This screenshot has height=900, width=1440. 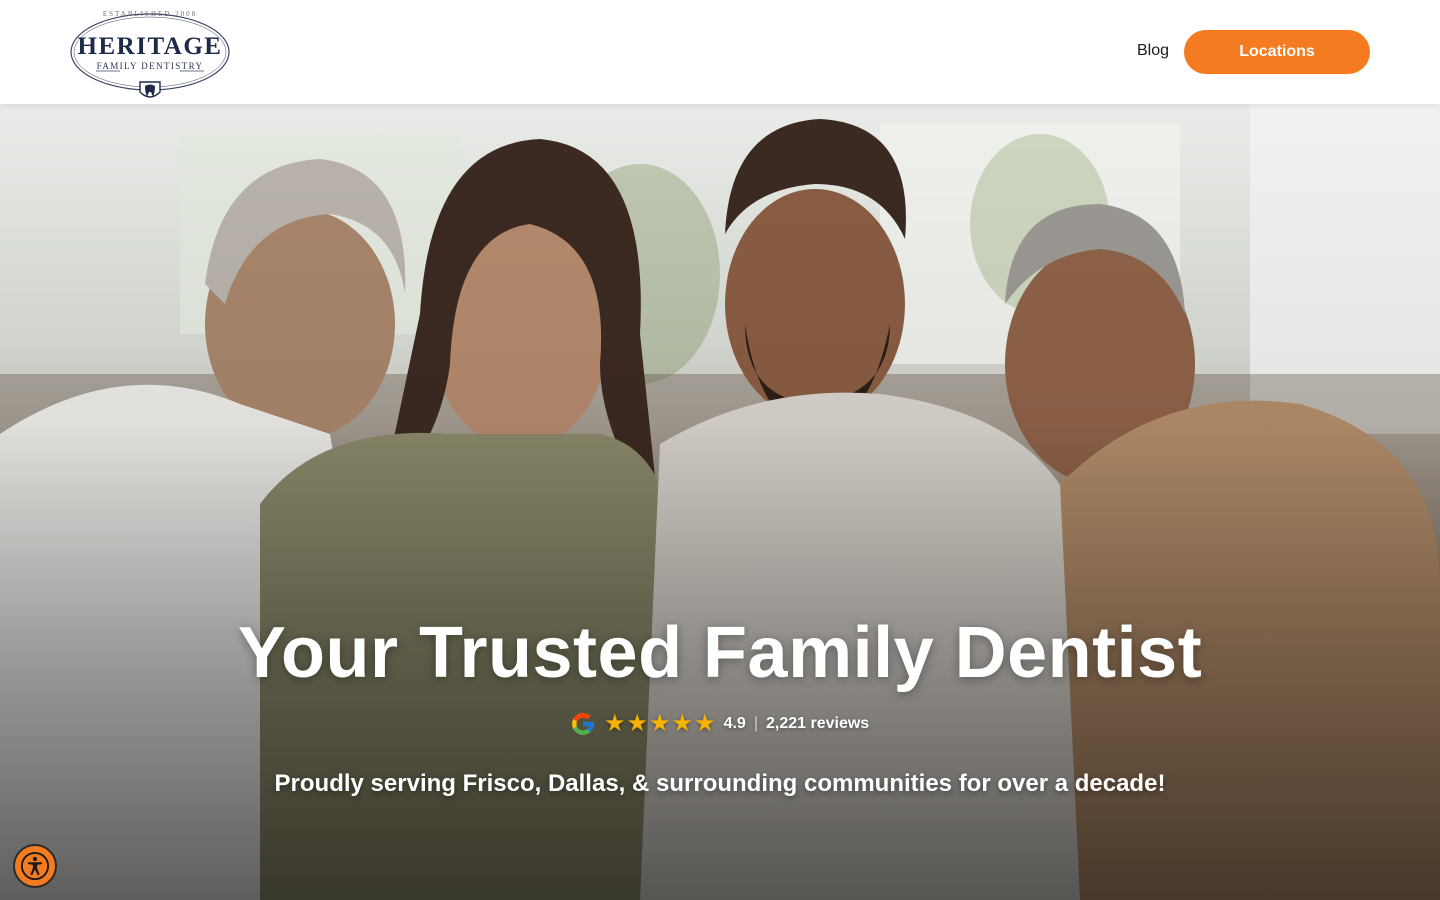 I want to click on nav-blog-link: Blog, so click(x=1153, y=51).